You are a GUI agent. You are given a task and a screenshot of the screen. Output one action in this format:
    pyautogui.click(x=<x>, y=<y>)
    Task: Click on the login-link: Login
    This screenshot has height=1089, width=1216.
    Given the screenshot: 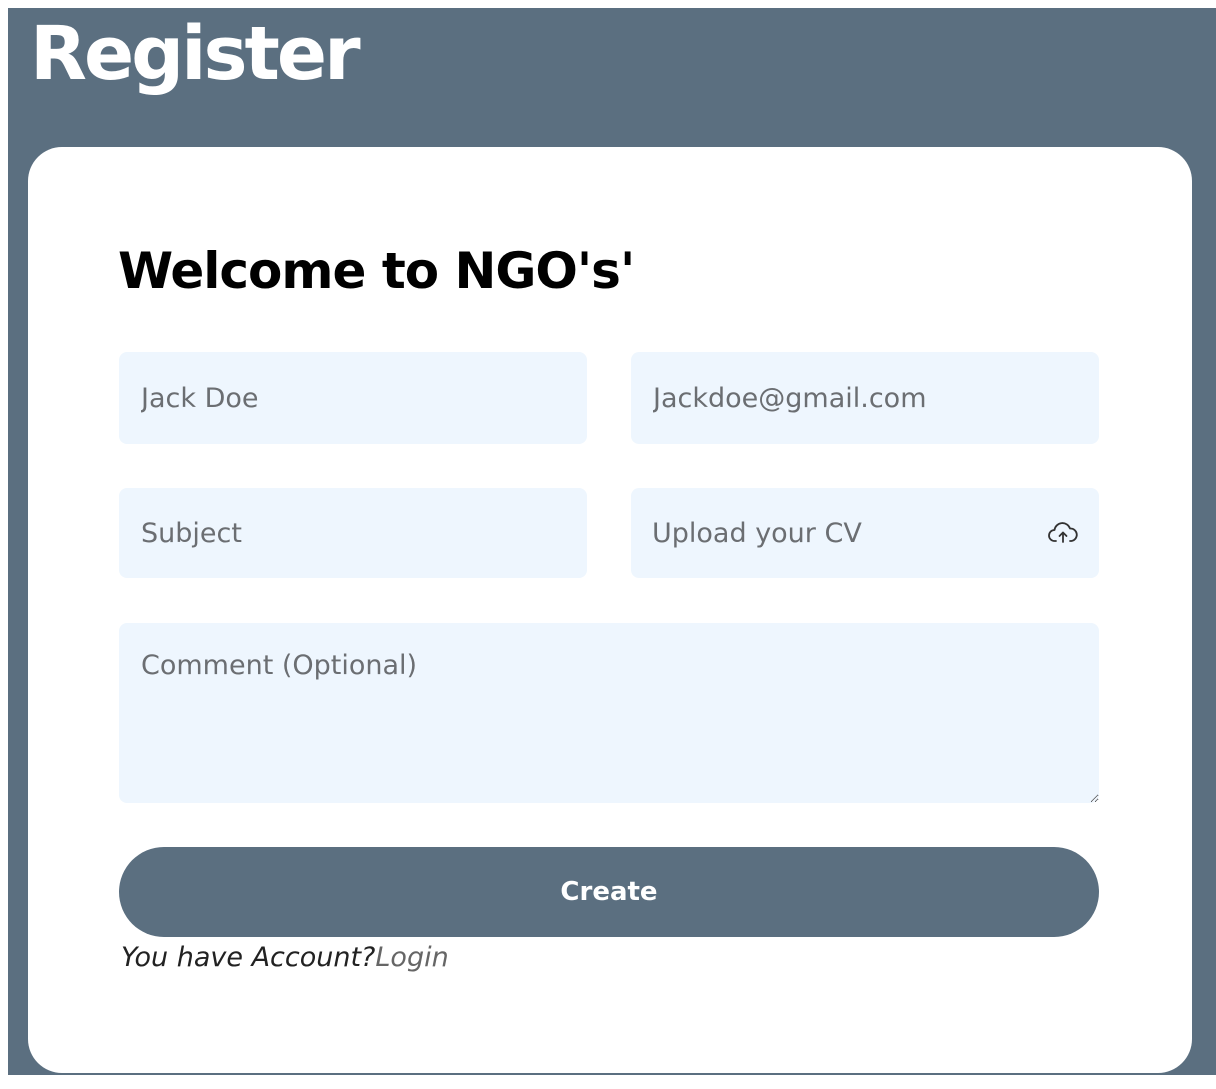 What is the action you would take?
    pyautogui.click(x=411, y=957)
    